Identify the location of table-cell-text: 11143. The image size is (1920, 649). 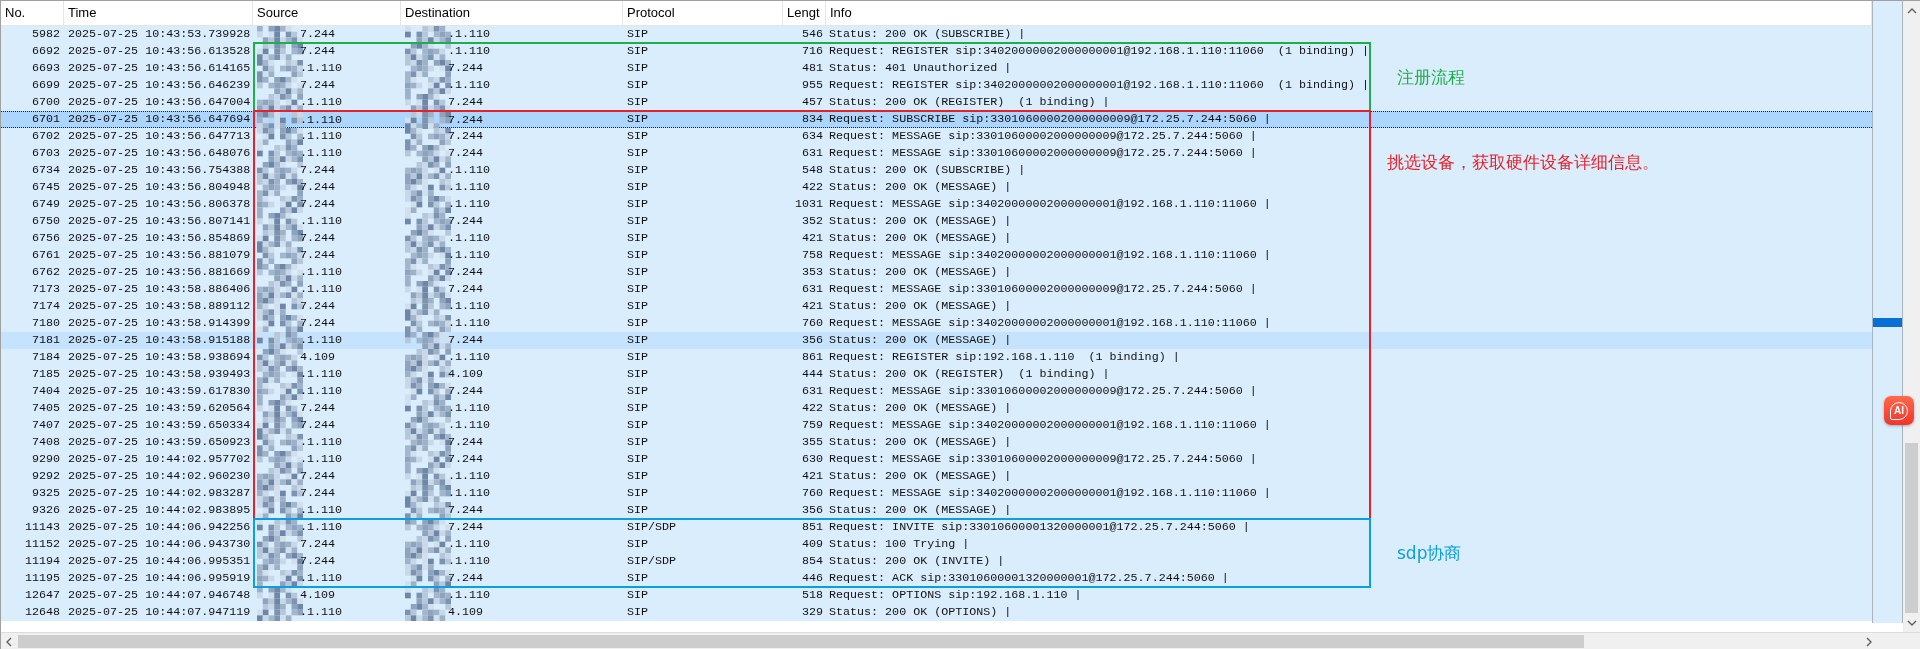
(42, 527).